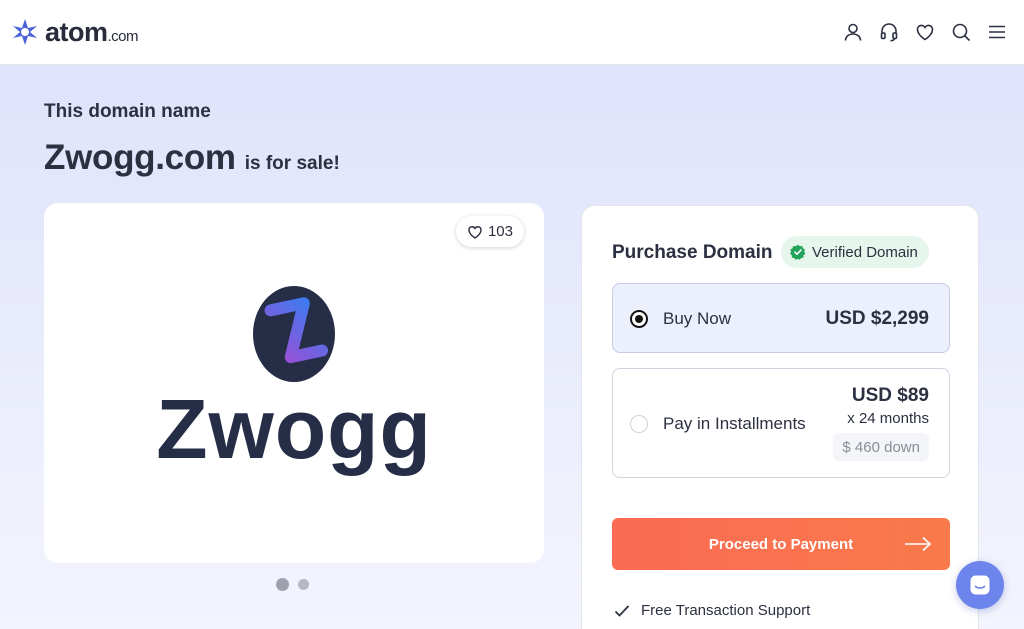 The width and height of the screenshot is (1024, 629). Describe the element at coordinates (961, 32) in the screenshot. I see `search-icon` at that location.